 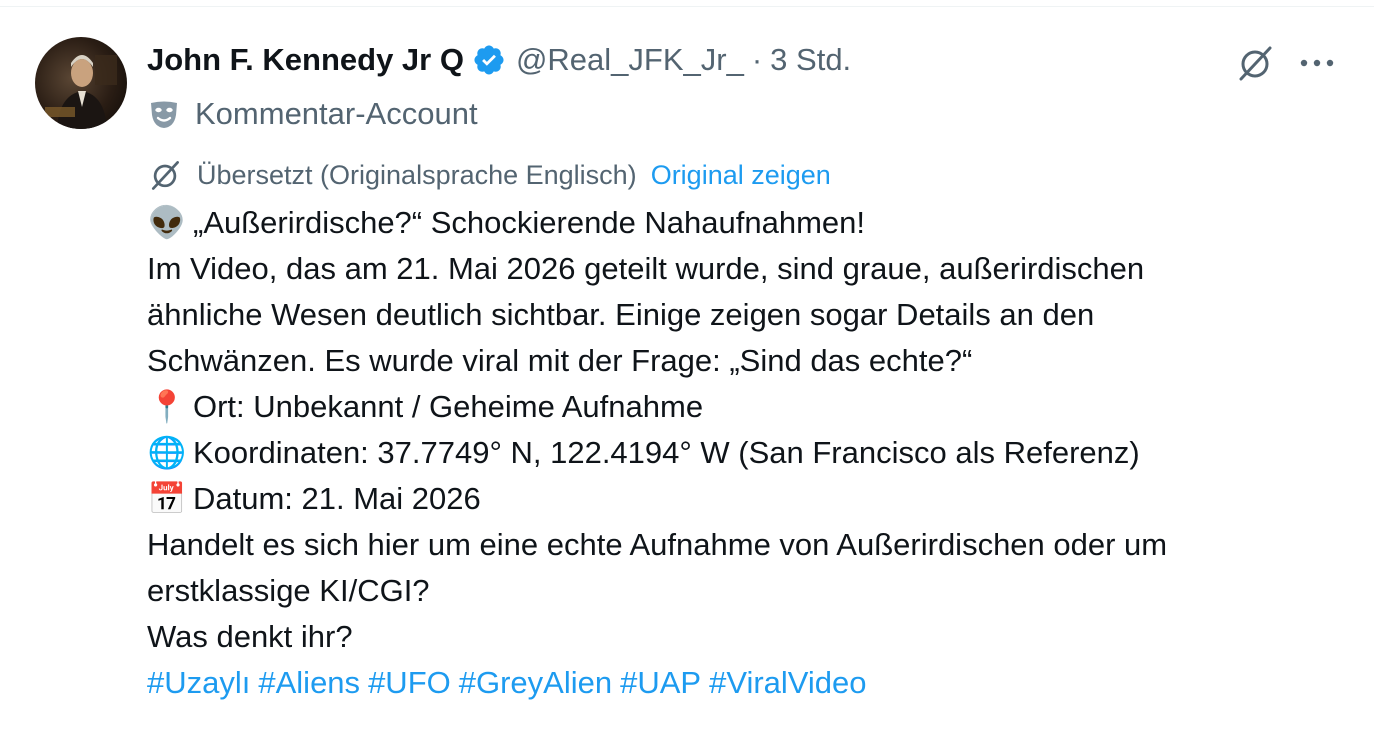 I want to click on globe-icon: 🌐, so click(x=167, y=453).